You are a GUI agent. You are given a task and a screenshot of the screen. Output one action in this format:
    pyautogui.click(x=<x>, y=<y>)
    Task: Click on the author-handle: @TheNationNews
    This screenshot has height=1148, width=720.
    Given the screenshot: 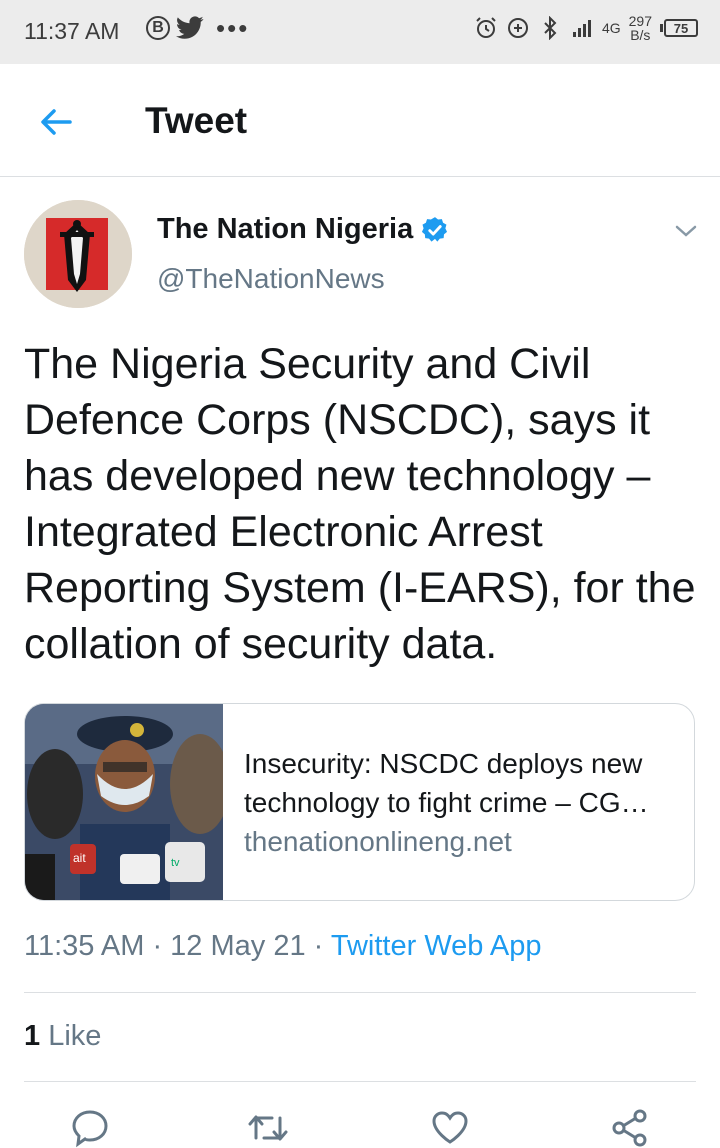 What is the action you would take?
    pyautogui.click(x=271, y=279)
    